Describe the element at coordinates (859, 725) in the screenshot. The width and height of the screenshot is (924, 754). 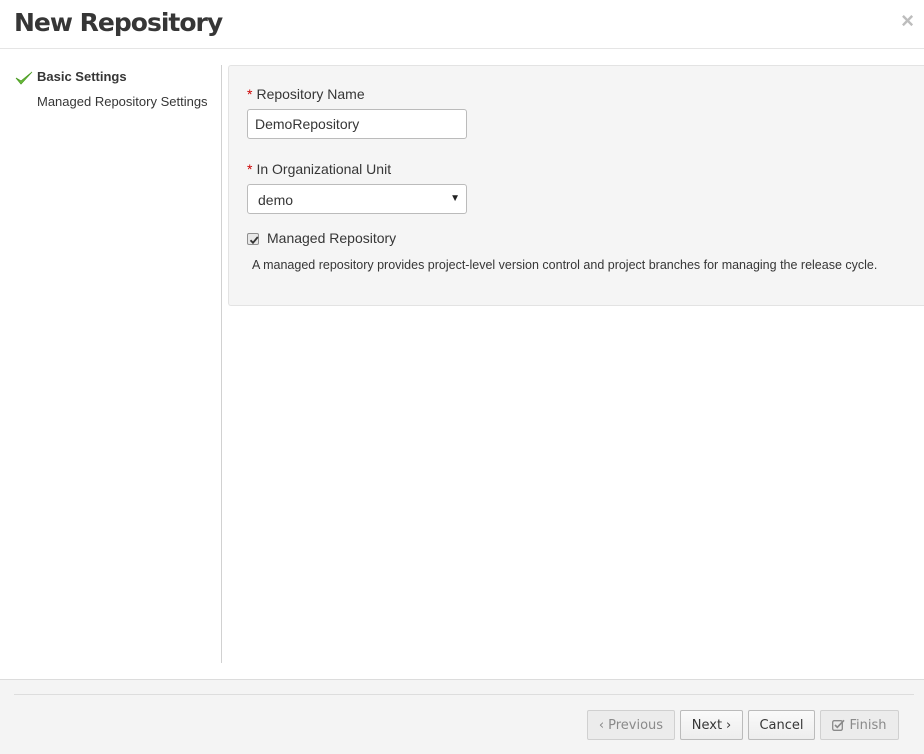
I see `finish-button: Finish` at that location.